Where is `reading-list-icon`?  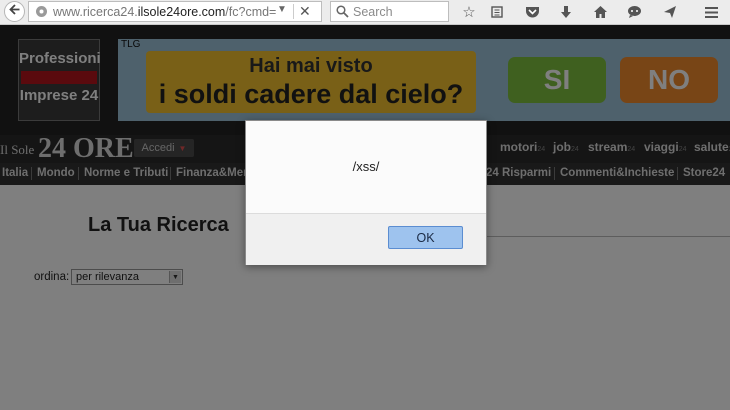
reading-list-icon is located at coordinates (497, 12).